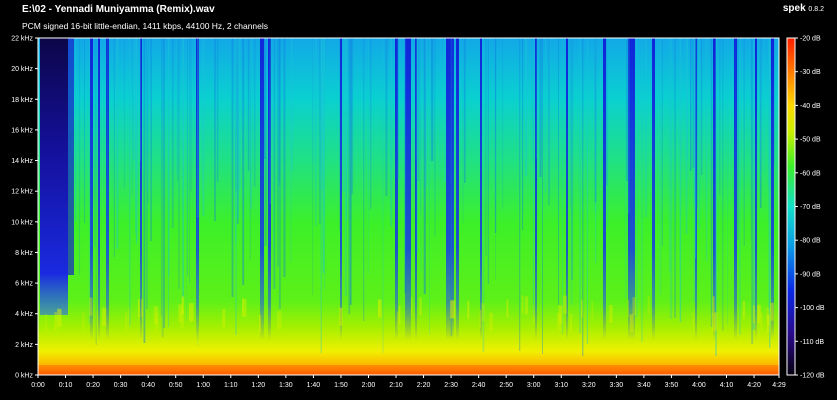  Describe the element at coordinates (24, 284) in the screenshot. I see `freq-tick-label: 6 kHz` at that location.